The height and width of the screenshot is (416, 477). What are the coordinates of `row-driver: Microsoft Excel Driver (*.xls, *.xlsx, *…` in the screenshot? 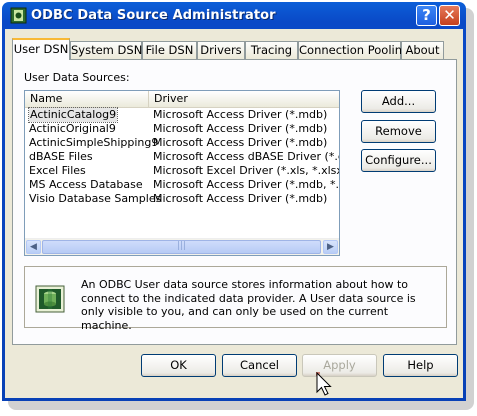 It's located at (246, 170).